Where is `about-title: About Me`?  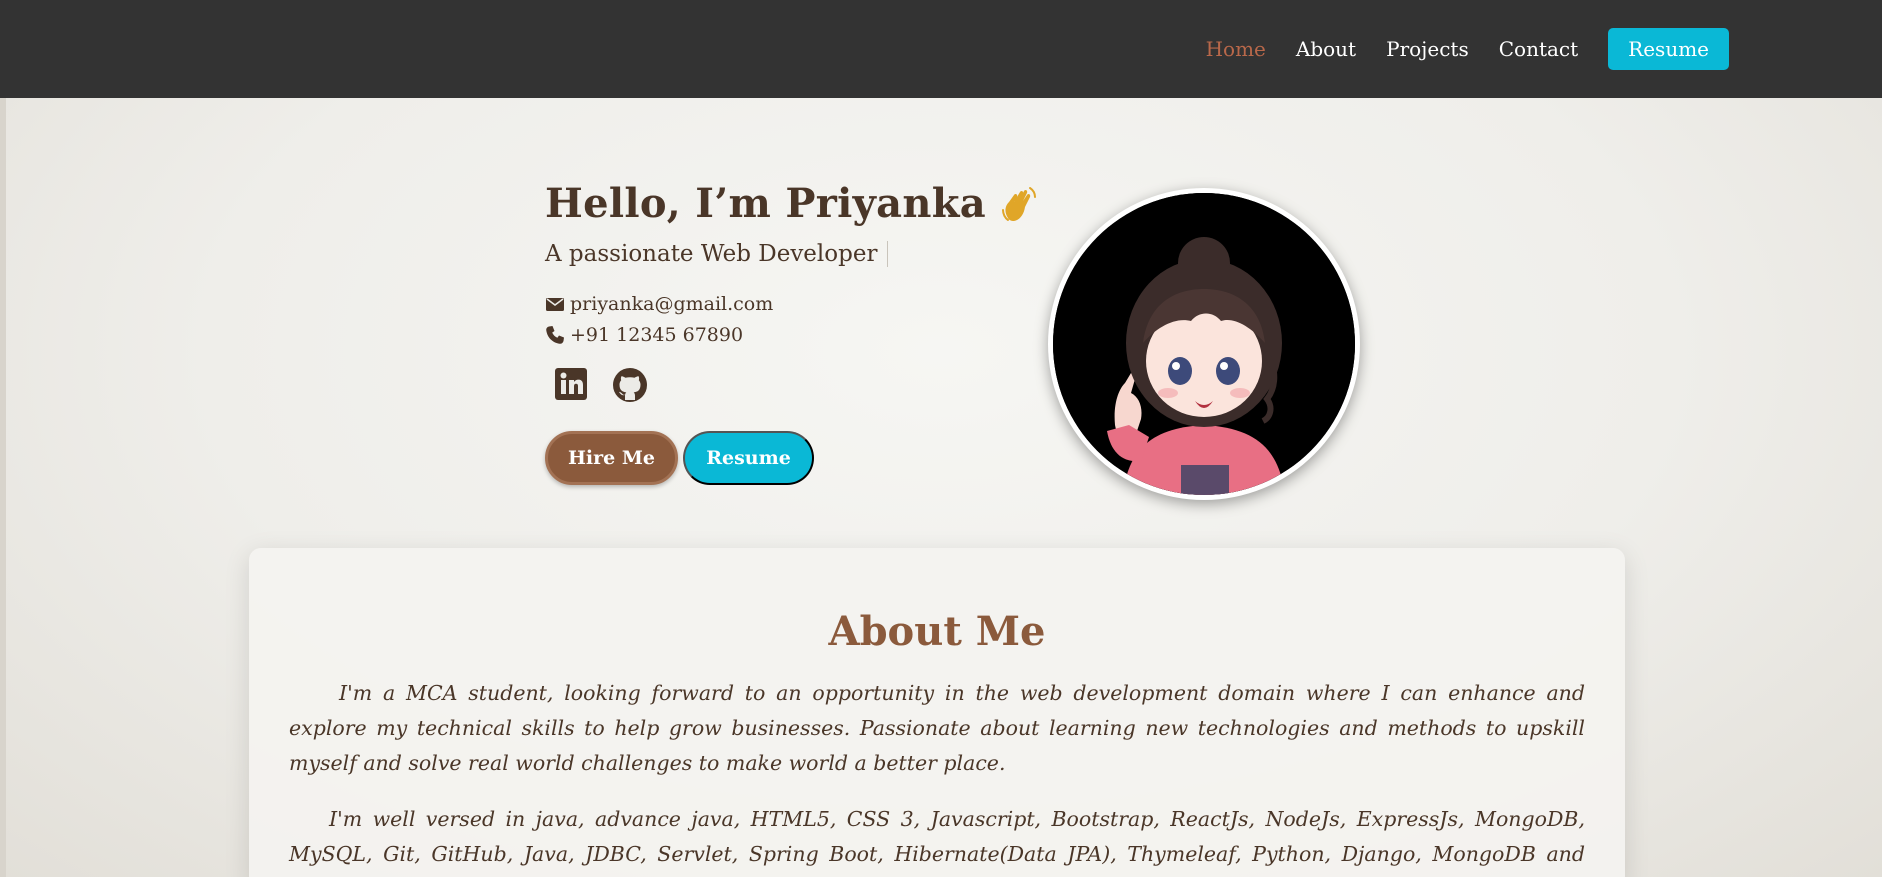 about-title: About Me is located at coordinates (937, 631).